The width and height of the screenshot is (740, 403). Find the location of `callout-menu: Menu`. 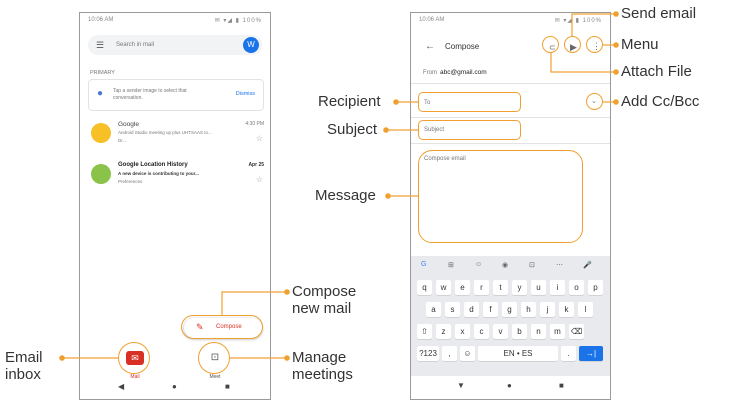

callout-menu: Menu is located at coordinates (640, 44).